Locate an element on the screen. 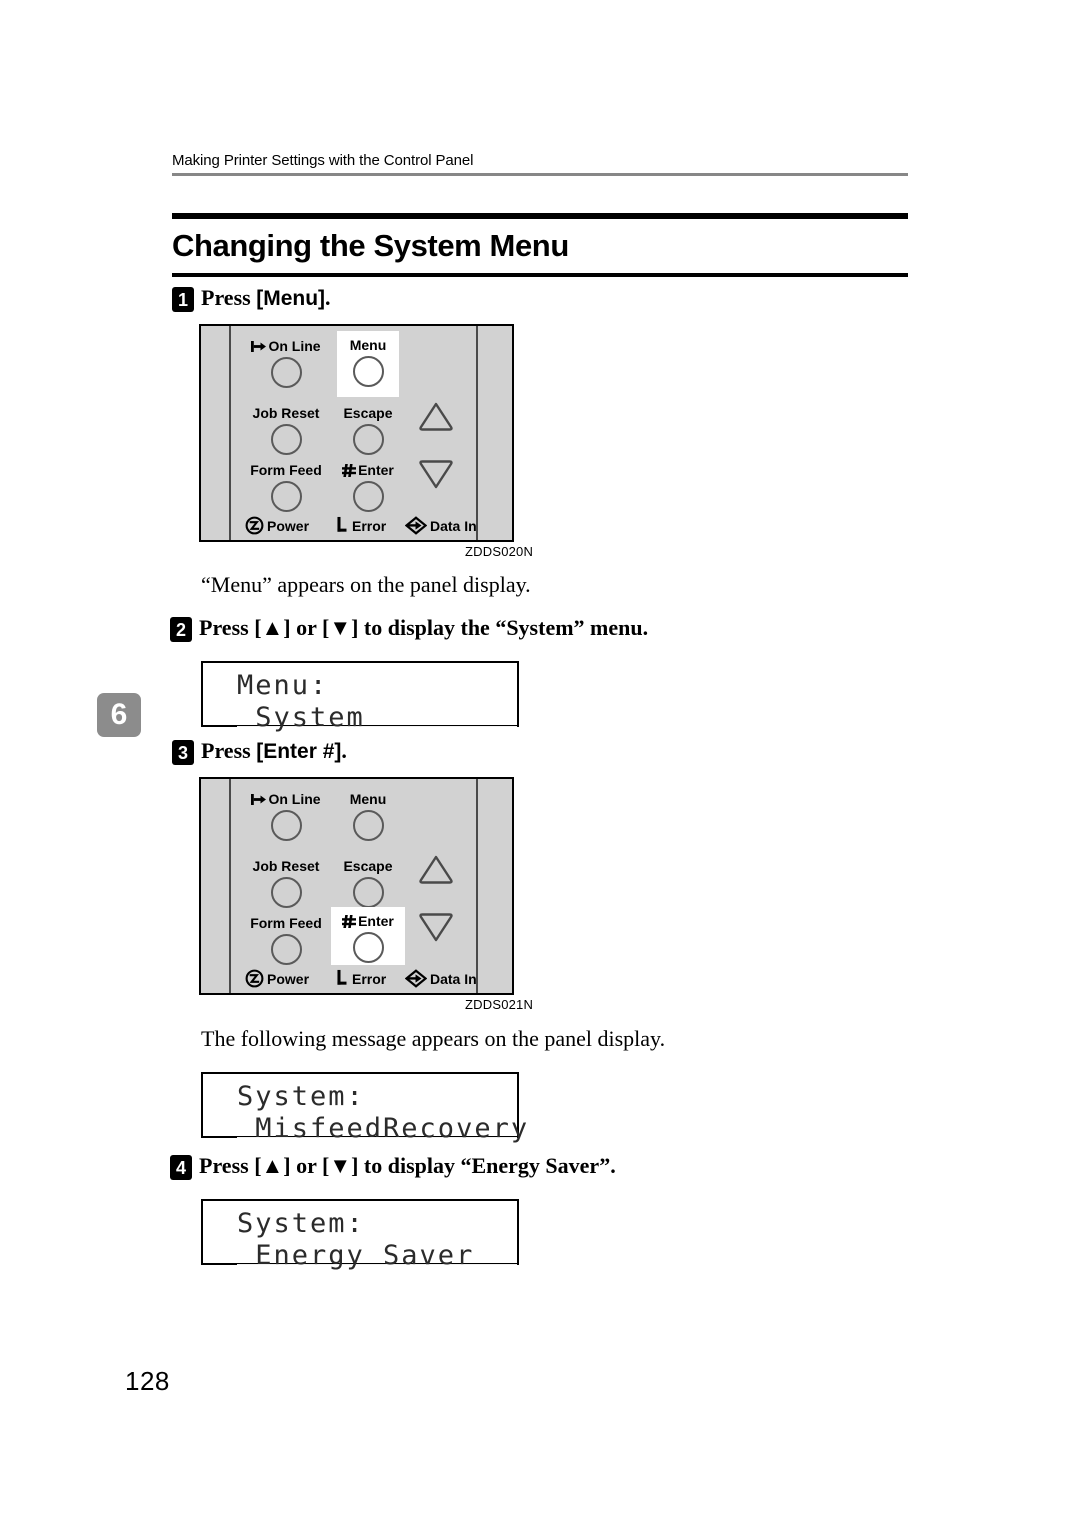  step-text: Press [Enter #]. is located at coordinates (274, 751).